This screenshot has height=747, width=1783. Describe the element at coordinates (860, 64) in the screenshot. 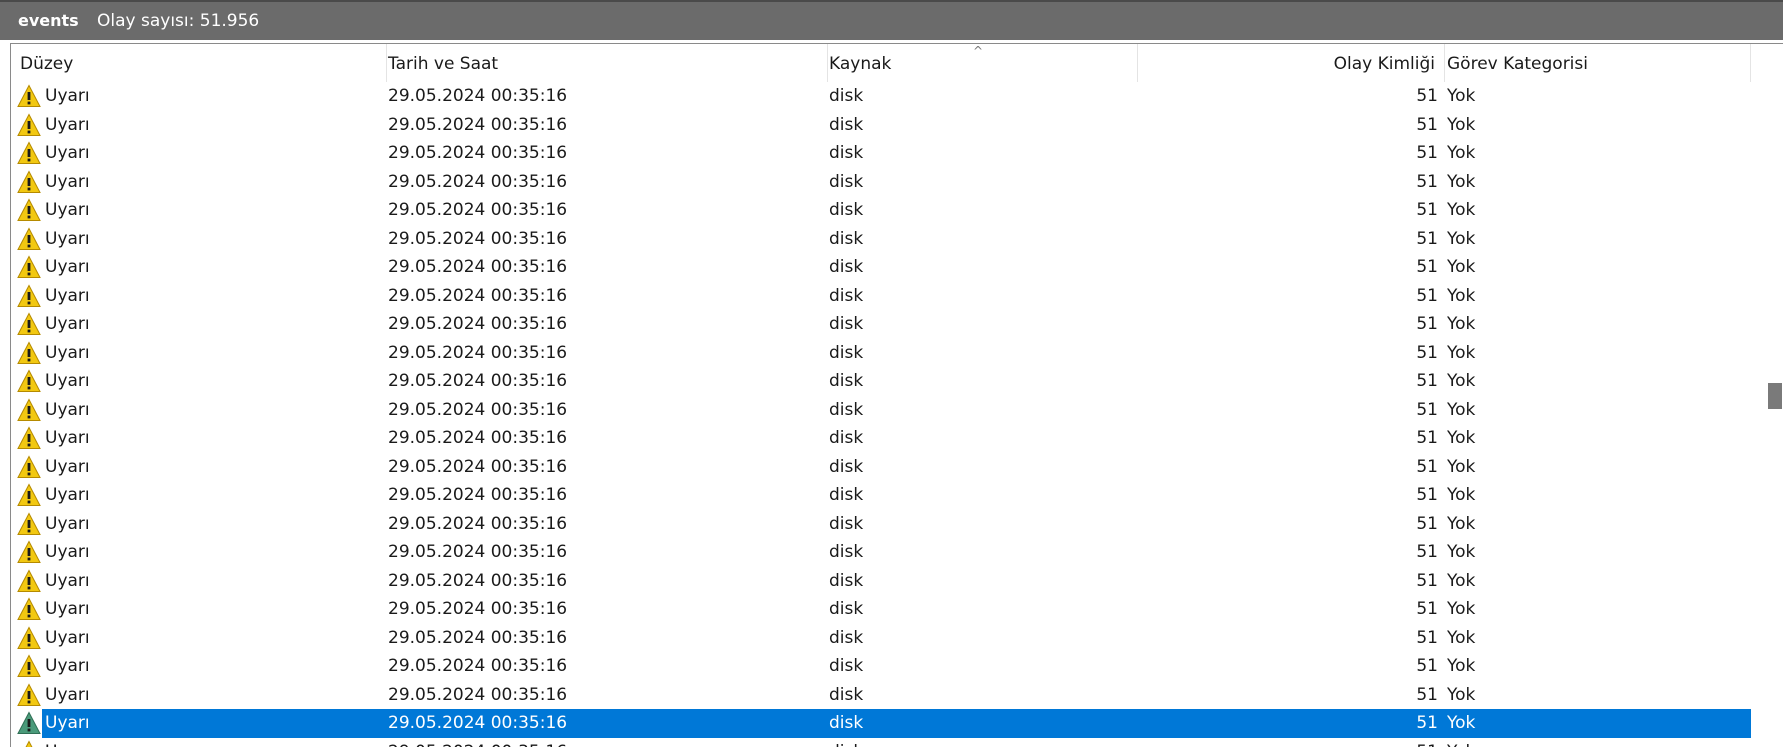

I see `column-header-source-label: Kaynak` at that location.